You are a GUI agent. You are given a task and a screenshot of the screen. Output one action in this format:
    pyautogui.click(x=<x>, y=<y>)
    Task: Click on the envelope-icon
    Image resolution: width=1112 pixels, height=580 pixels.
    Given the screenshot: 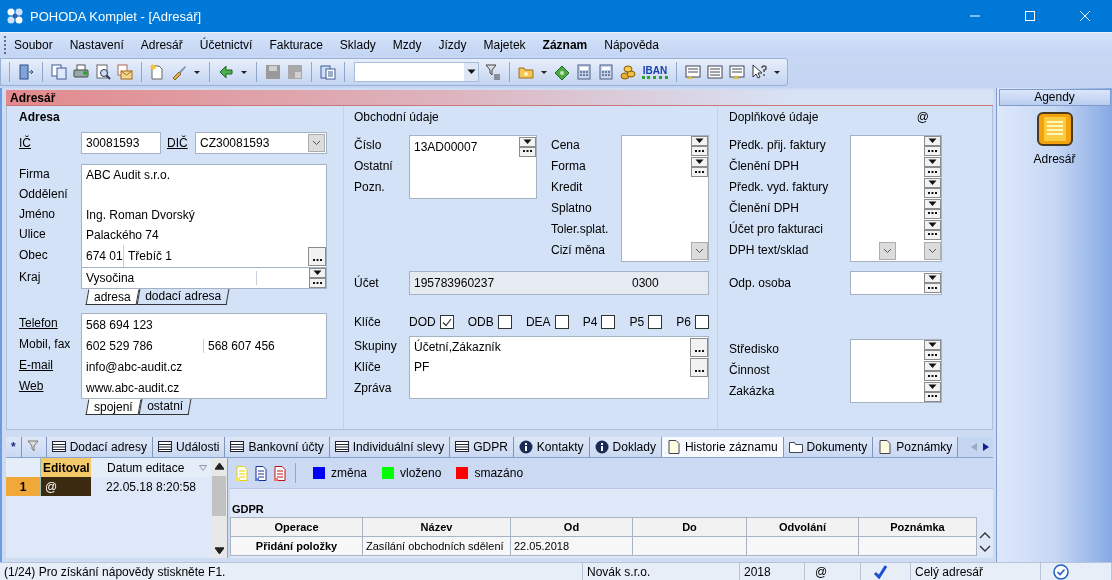 What is the action you would take?
    pyautogui.click(x=124, y=72)
    